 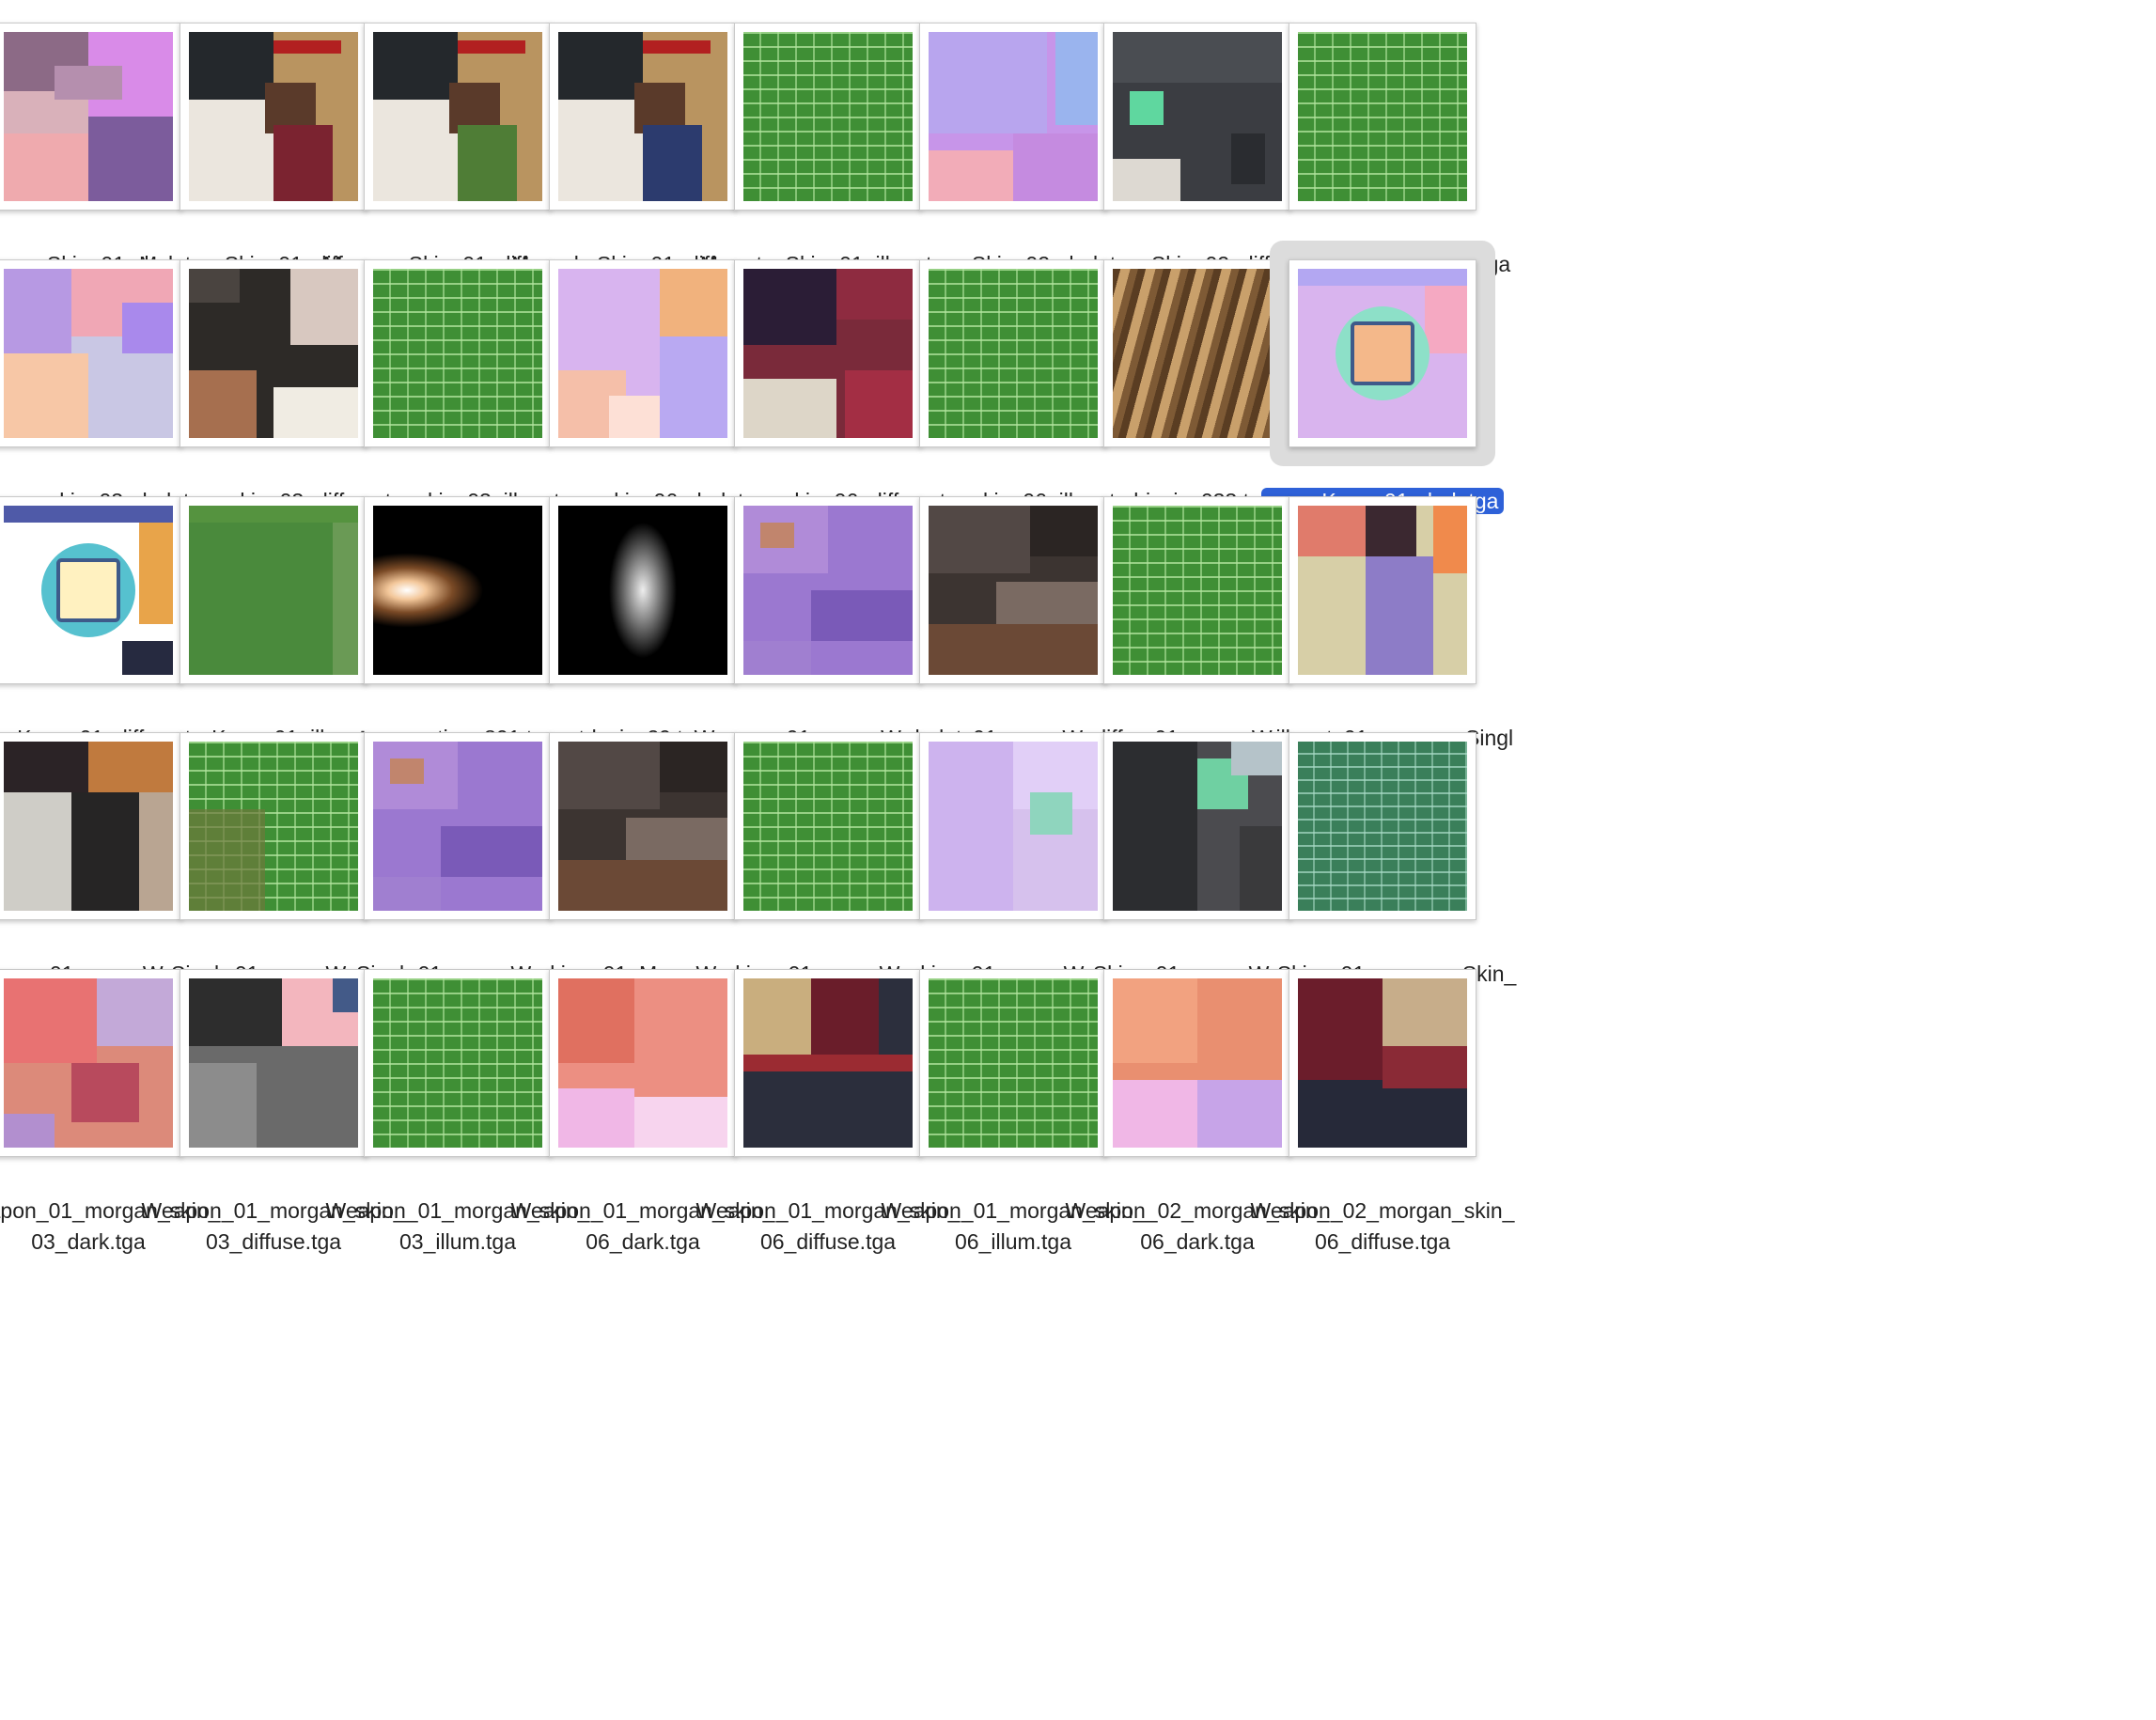 I want to click on file-name-label: Weapon_02_morgan_skin_06_diffuse.tga, so click(x=1382, y=1227).